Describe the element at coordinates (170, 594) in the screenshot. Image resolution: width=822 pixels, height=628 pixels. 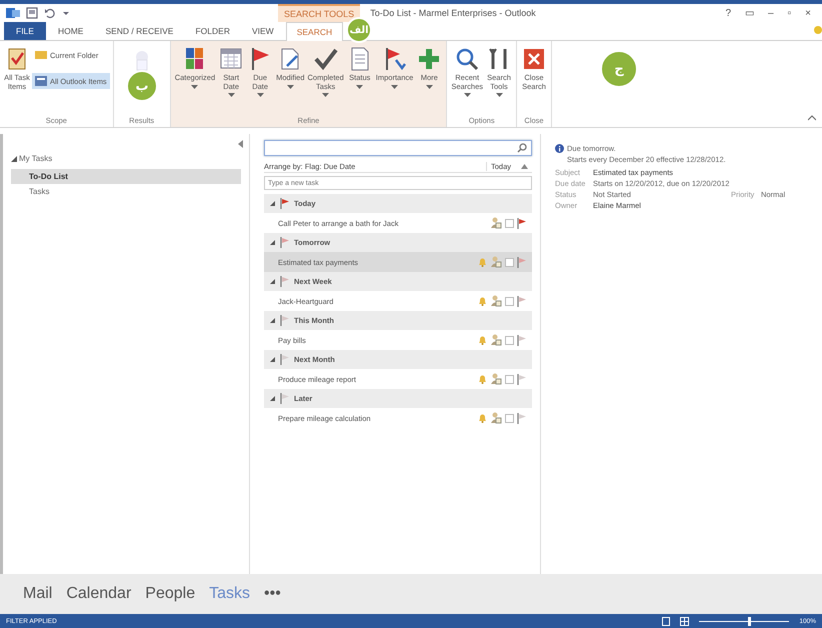
I see `nav-link: People` at that location.